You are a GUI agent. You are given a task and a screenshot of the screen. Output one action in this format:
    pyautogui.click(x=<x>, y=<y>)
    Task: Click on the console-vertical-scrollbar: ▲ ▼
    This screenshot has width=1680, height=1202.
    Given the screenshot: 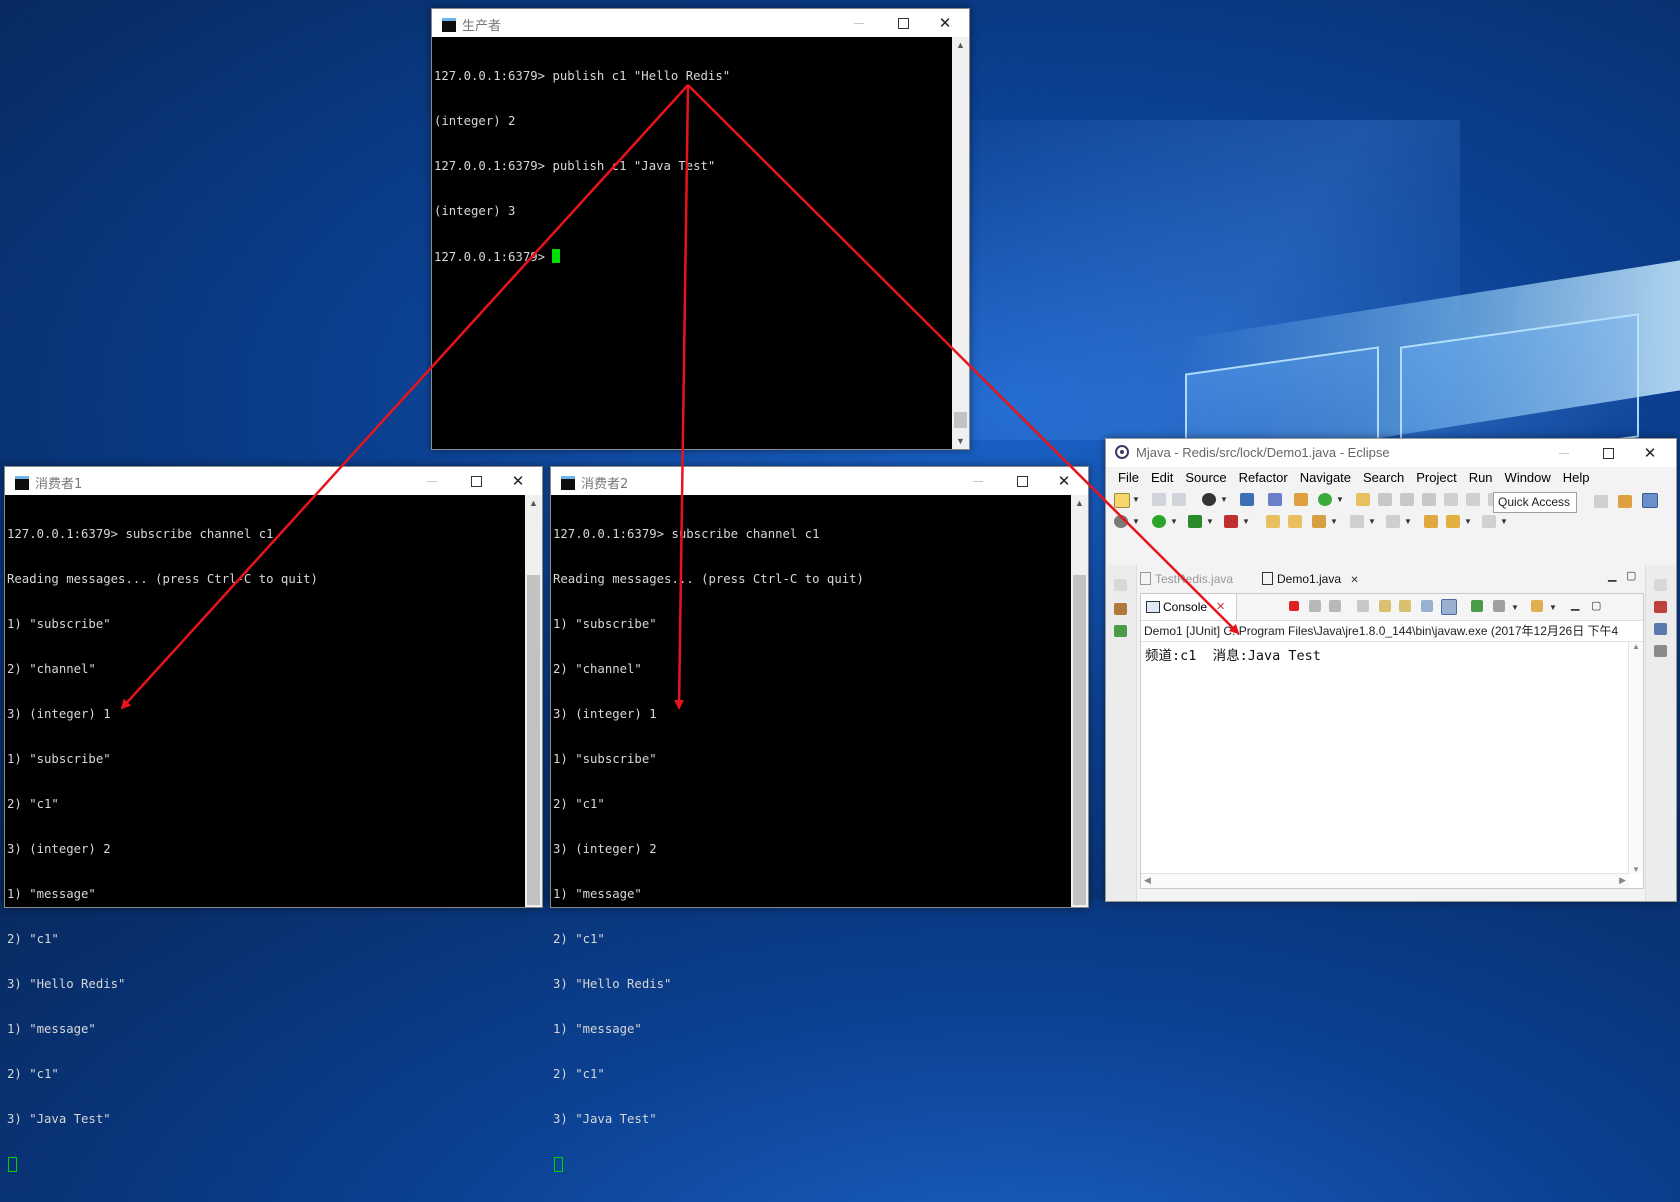 What is the action you would take?
    pyautogui.click(x=1635, y=758)
    